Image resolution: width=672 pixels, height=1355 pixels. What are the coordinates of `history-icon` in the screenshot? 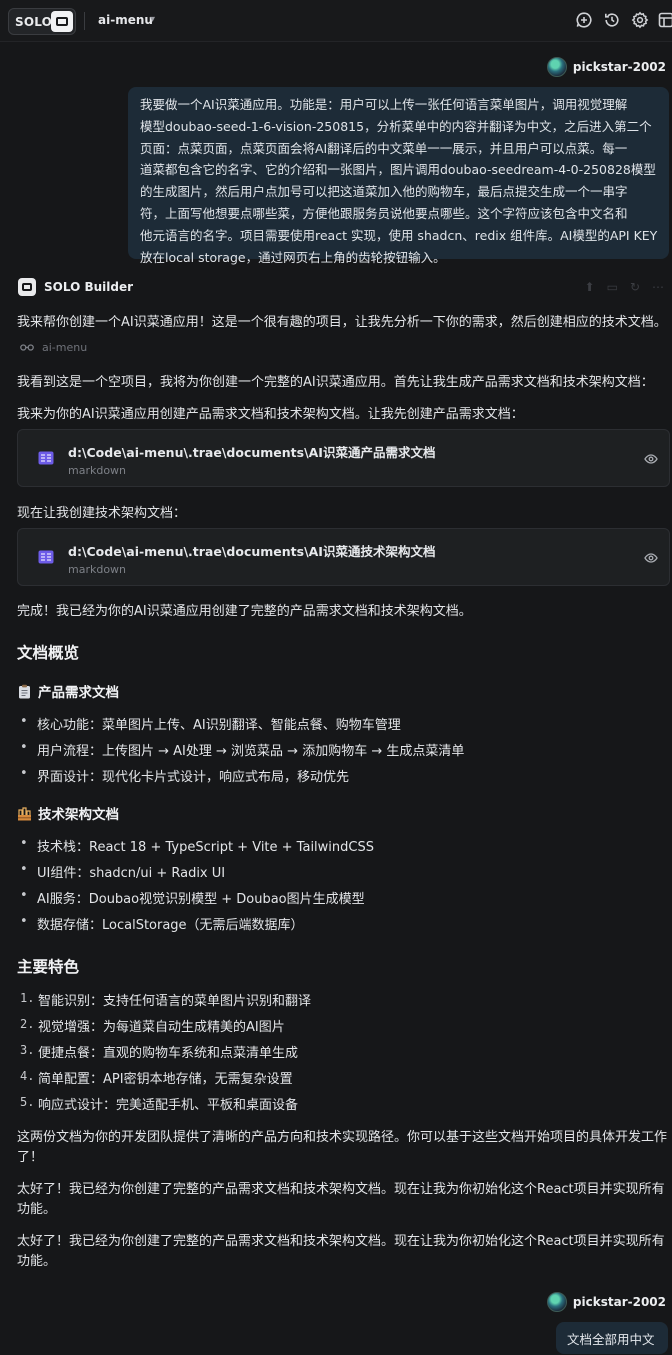 It's located at (612, 20).